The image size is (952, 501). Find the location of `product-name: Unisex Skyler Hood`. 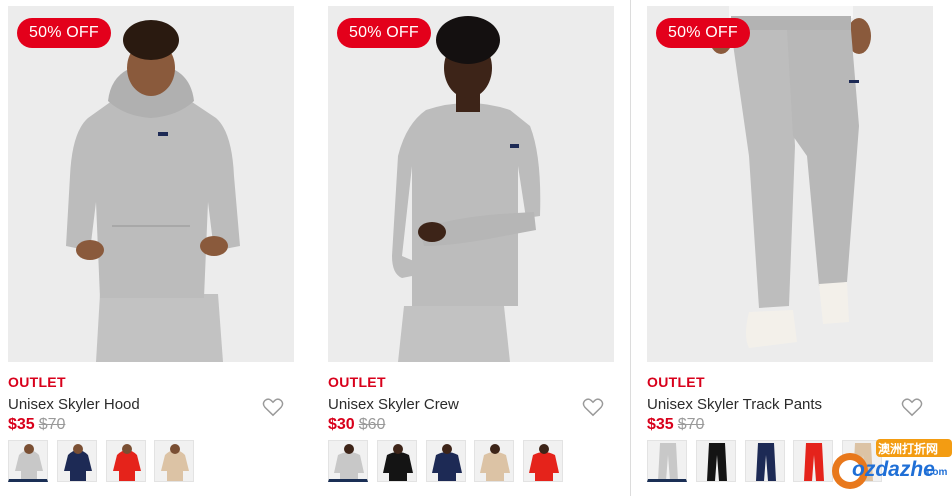

product-name: Unisex Skyler Hood is located at coordinates (74, 404).